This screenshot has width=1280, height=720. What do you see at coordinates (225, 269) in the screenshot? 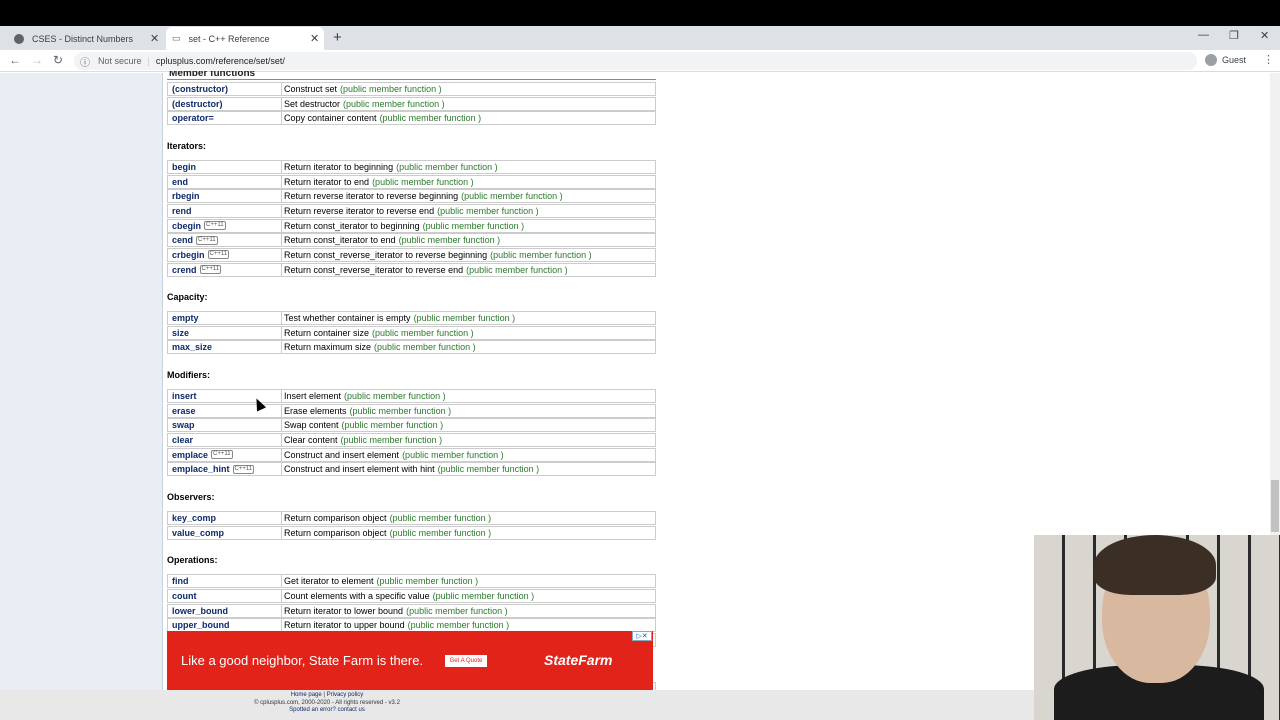
I see `member-name-link: crend C++11` at bounding box center [225, 269].